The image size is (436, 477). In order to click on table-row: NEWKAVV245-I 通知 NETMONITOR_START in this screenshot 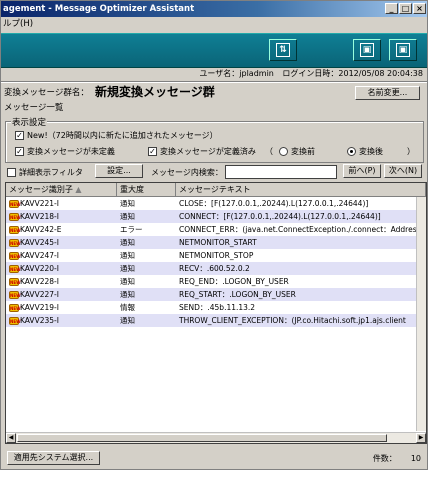, I will do `click(216, 242)`.